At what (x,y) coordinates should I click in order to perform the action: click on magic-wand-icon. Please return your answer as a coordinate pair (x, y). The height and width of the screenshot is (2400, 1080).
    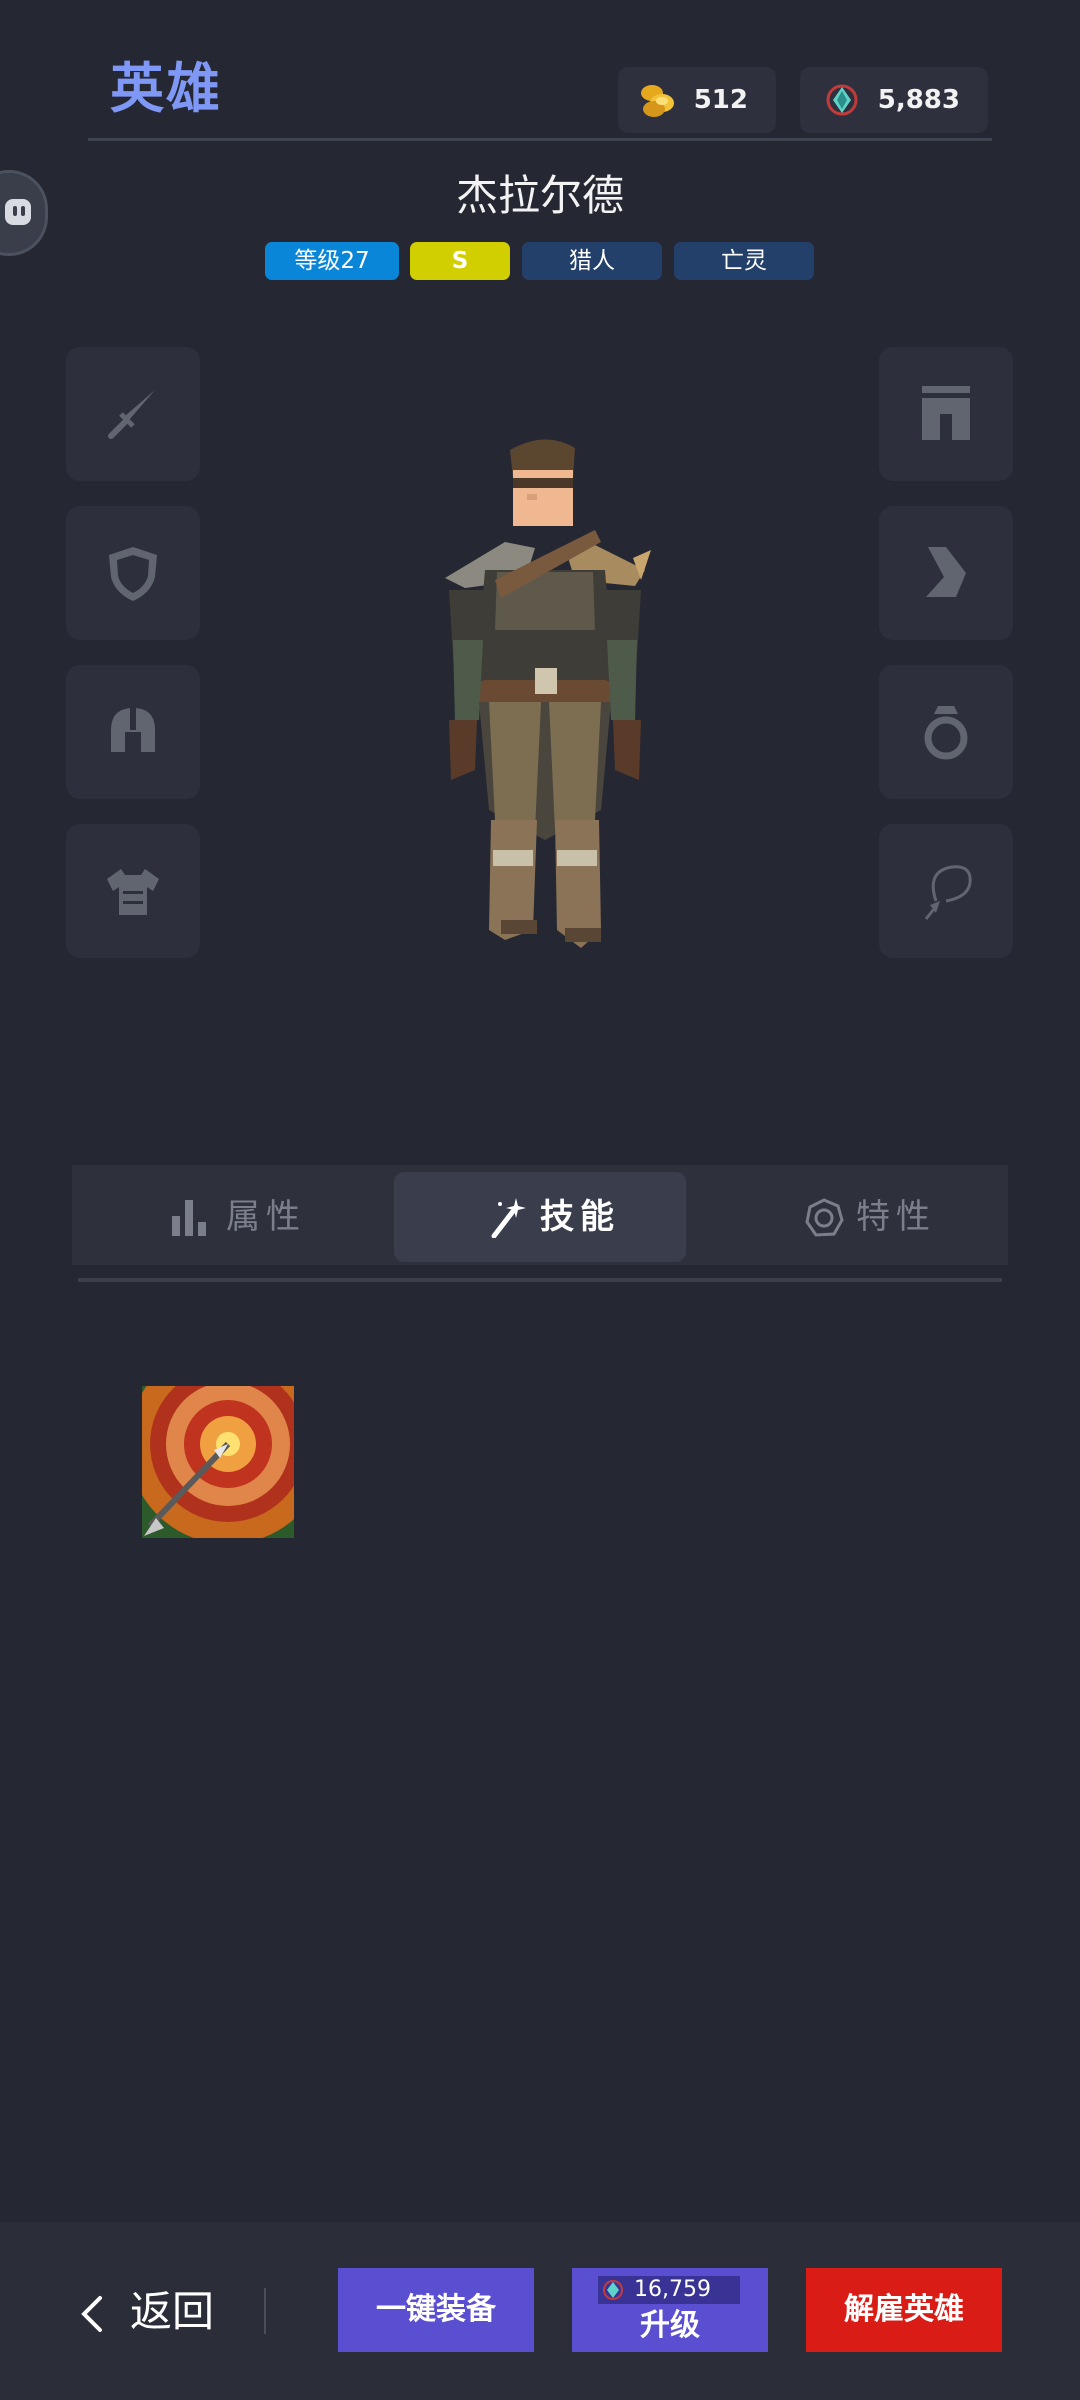
    Looking at the image, I should click on (508, 1218).